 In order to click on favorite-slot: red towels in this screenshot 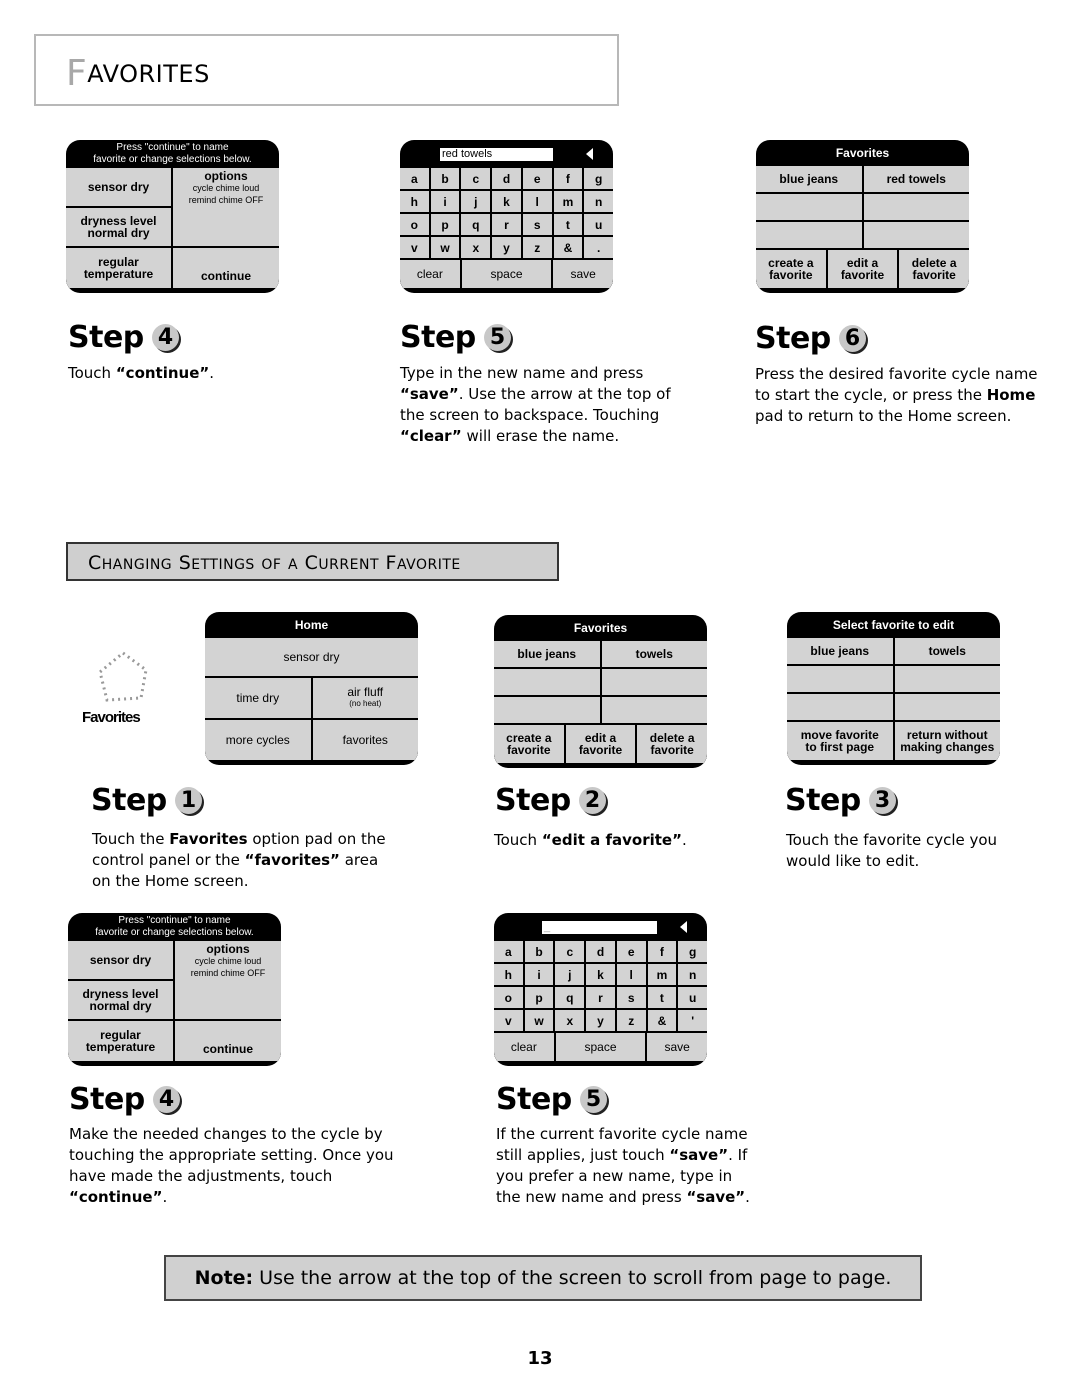, I will do `click(916, 179)`.